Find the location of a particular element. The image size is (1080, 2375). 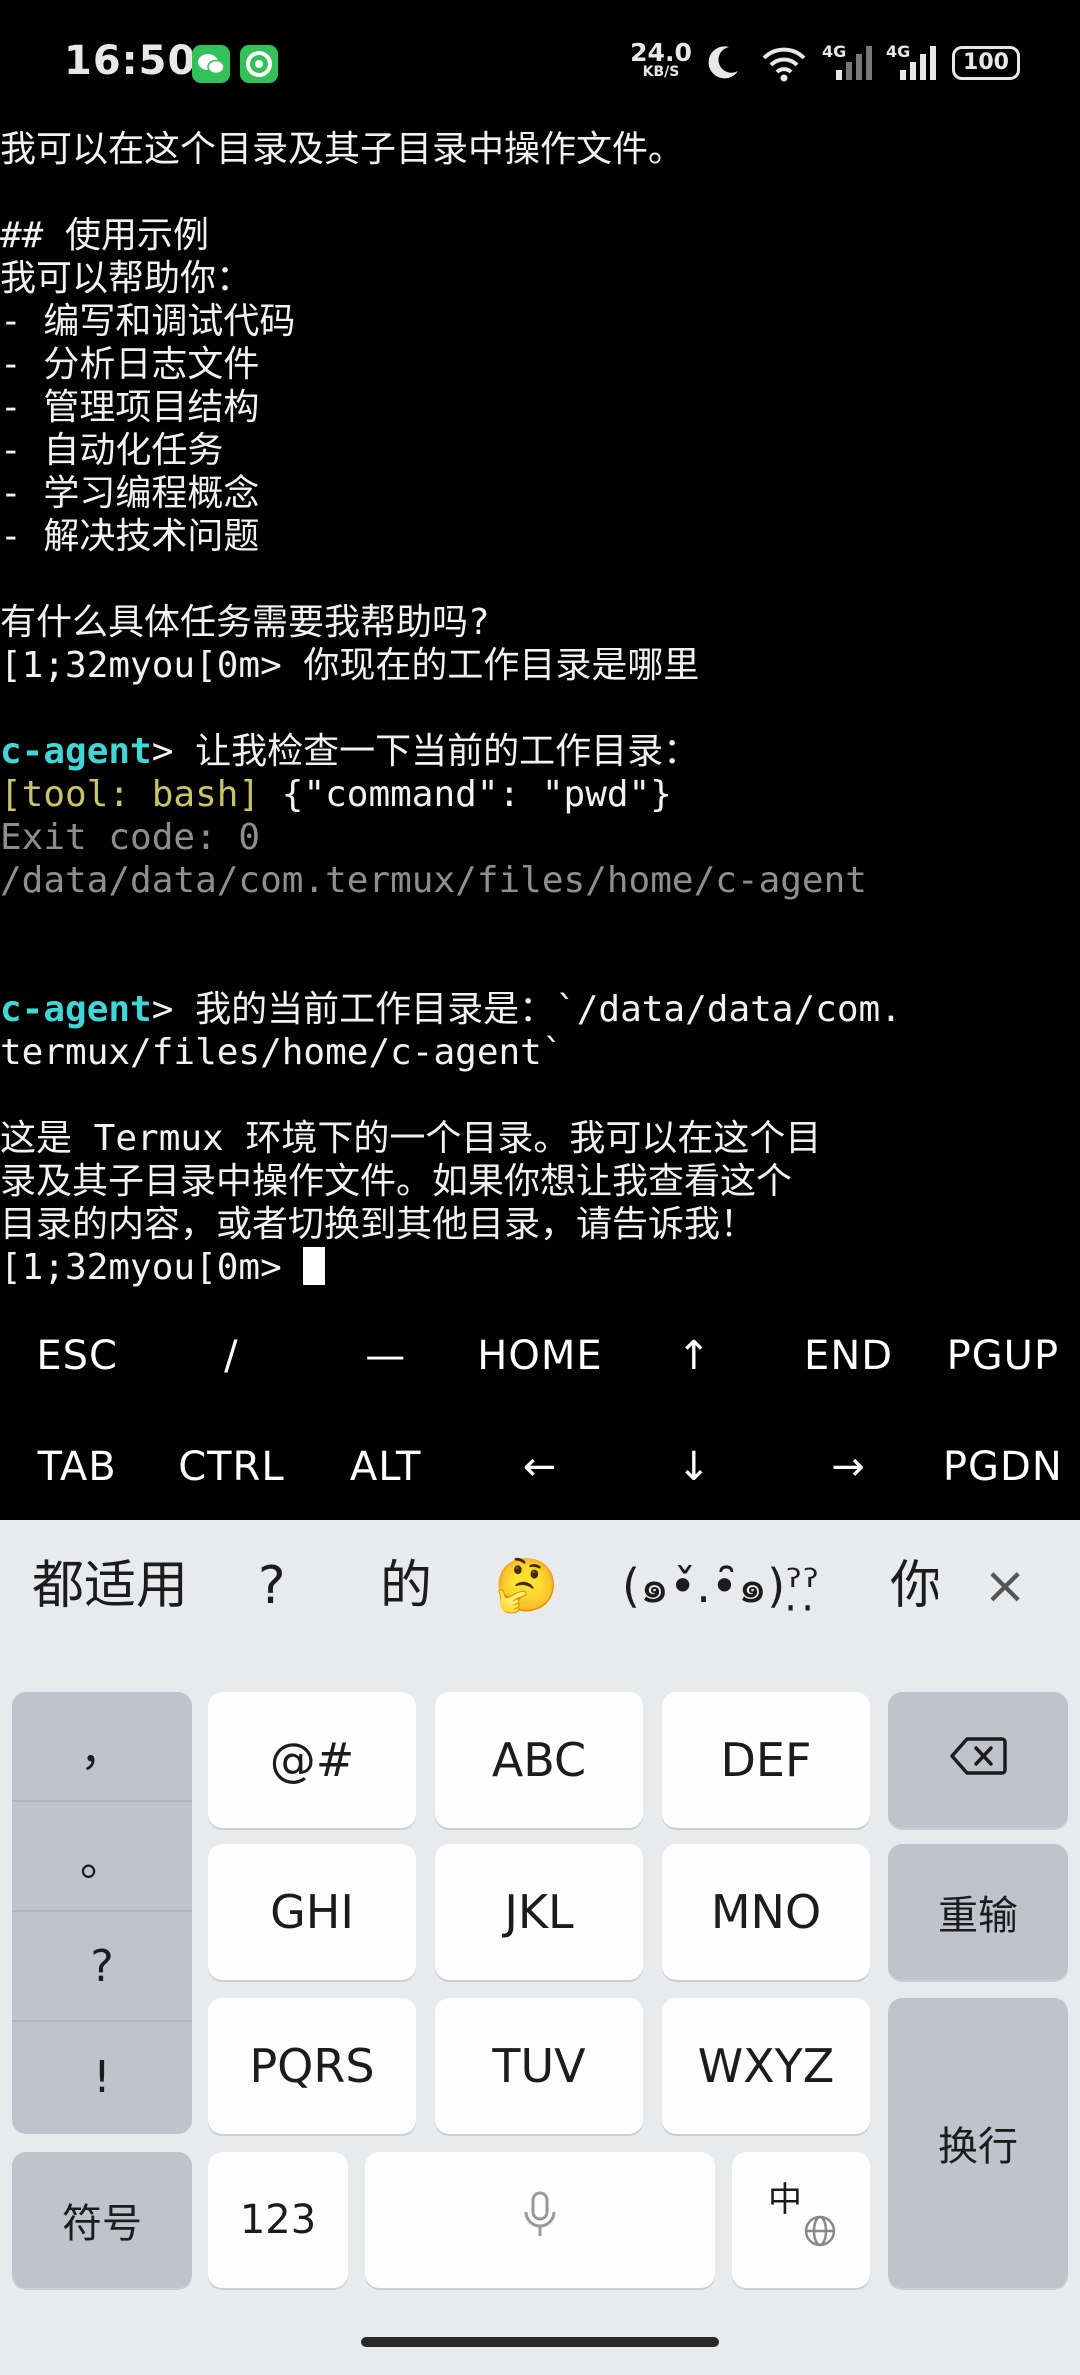

agent-message: > 让我检查一下当前的工作目录： is located at coordinates (425, 751).